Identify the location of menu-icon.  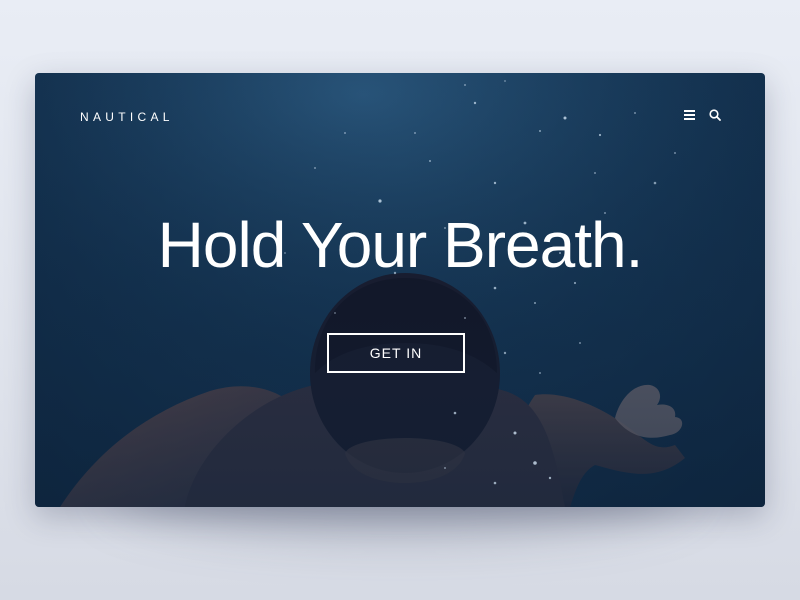
(689, 115).